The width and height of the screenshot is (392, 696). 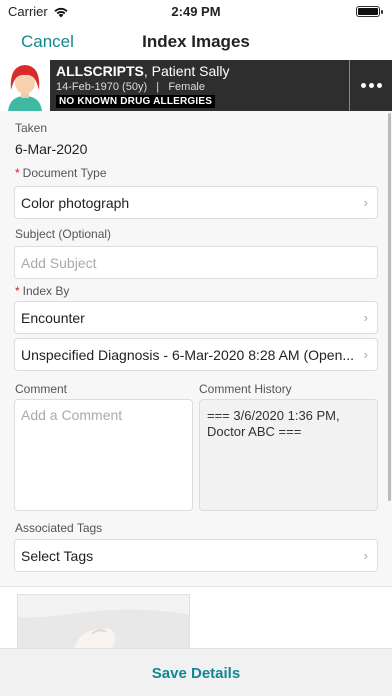 I want to click on patient-name: ALLSCRIPTS, Patient Sally, so click(x=143, y=71).